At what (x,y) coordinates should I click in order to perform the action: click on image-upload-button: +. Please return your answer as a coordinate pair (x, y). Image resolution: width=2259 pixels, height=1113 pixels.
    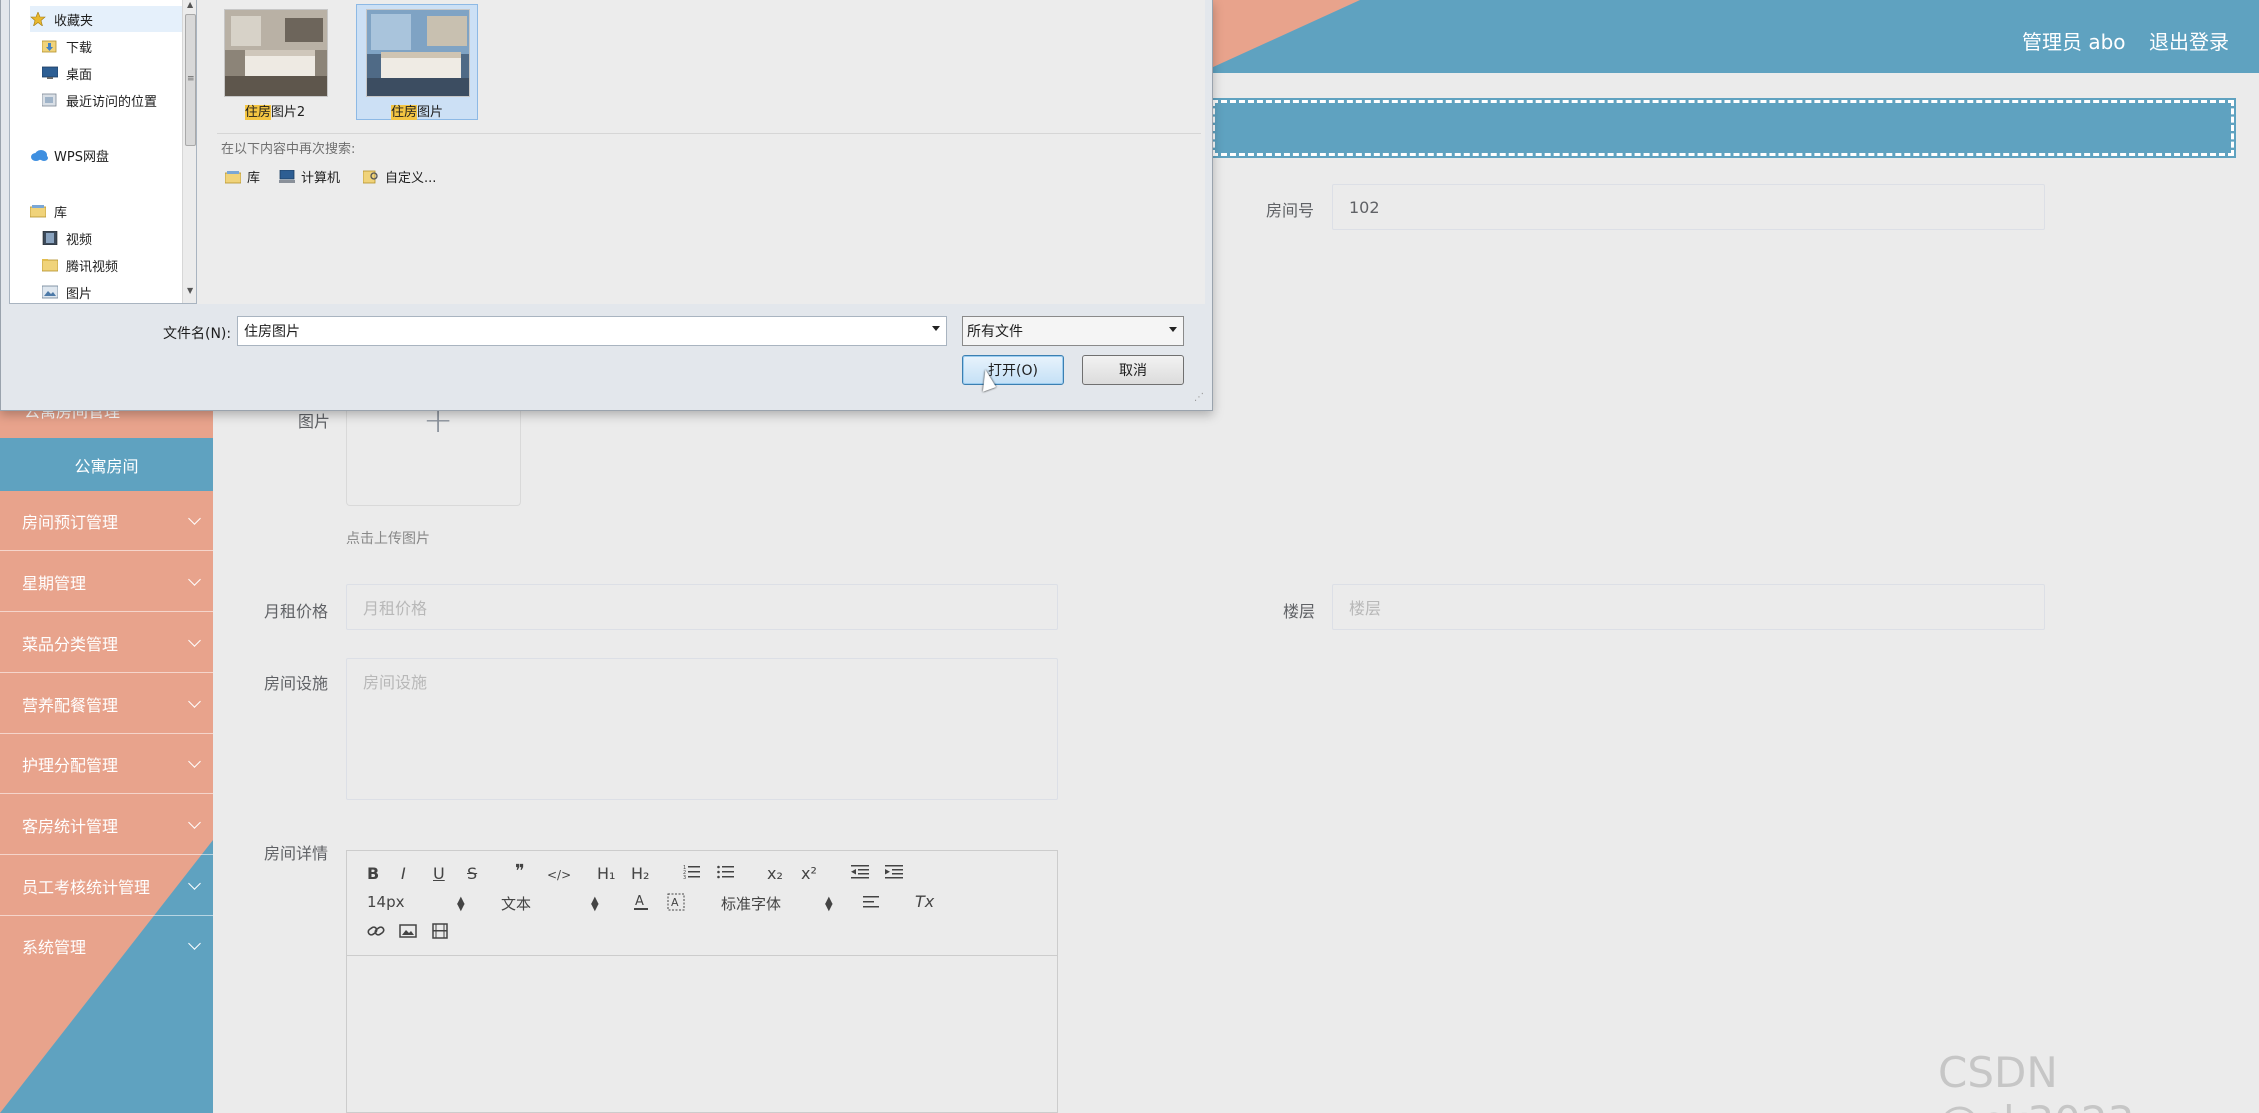
    Looking at the image, I should click on (433, 453).